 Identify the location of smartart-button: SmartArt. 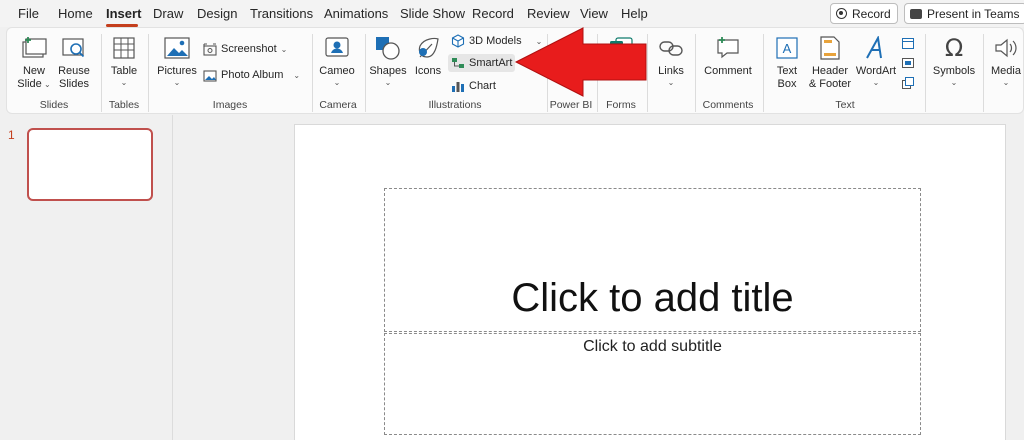
(482, 63).